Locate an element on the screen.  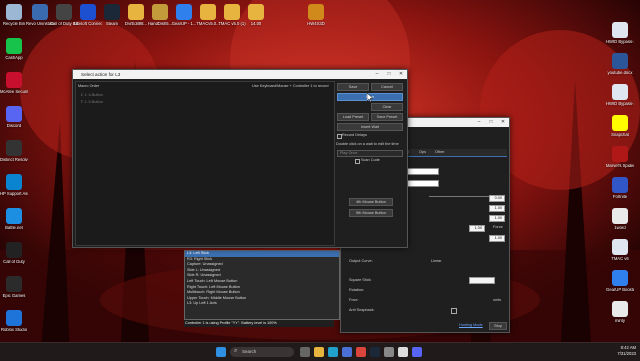
desktop-shortcut: HW4X3D is located at coordinates (316, 15).